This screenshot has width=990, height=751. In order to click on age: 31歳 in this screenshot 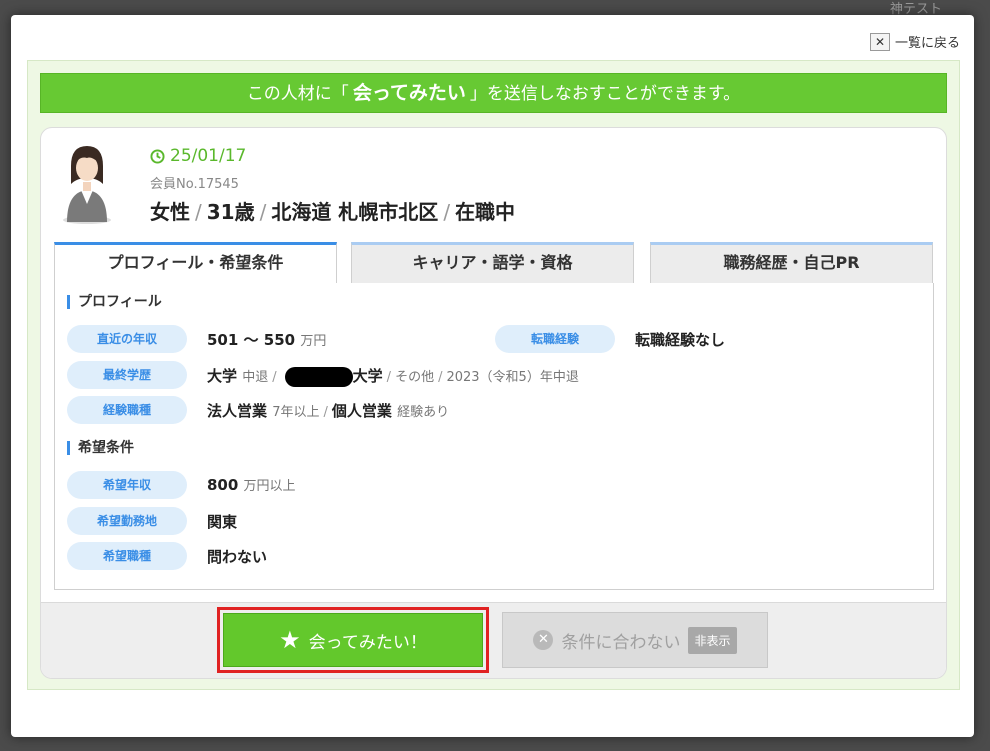, I will do `click(230, 212)`.